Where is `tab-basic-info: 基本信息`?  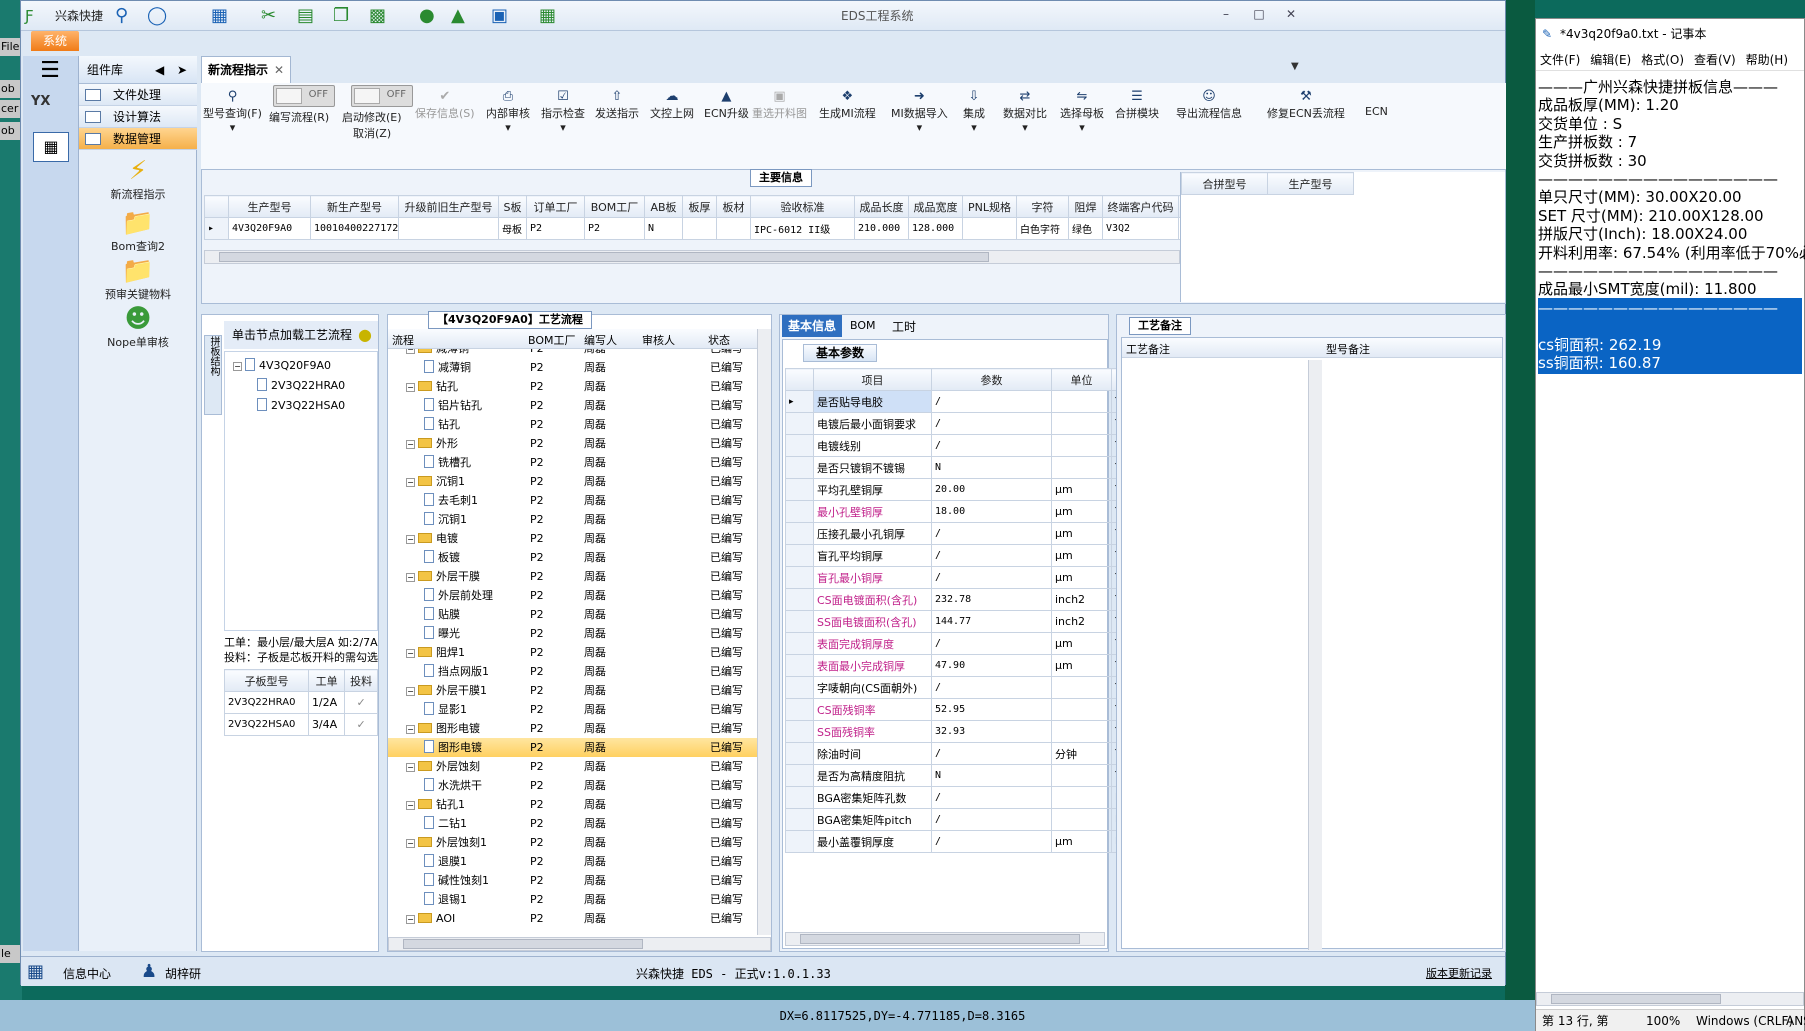
tab-basic-info: 基本信息 is located at coordinates (812, 326).